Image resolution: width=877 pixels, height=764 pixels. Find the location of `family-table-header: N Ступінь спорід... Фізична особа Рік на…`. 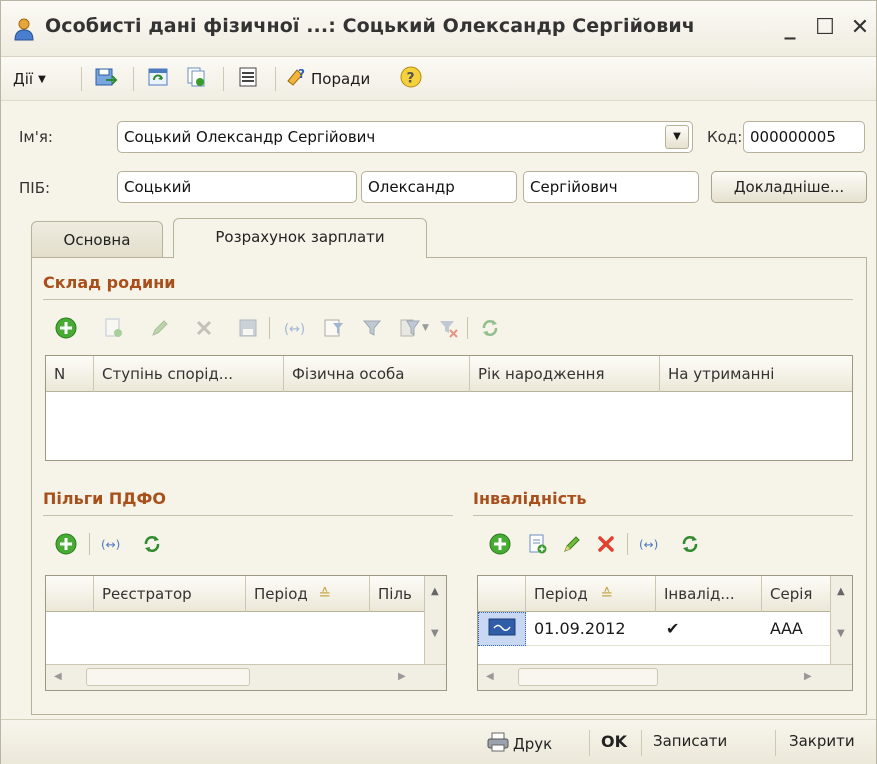

family-table-header: N Ступінь спорід... Фізична особа Рік на… is located at coordinates (449, 374).